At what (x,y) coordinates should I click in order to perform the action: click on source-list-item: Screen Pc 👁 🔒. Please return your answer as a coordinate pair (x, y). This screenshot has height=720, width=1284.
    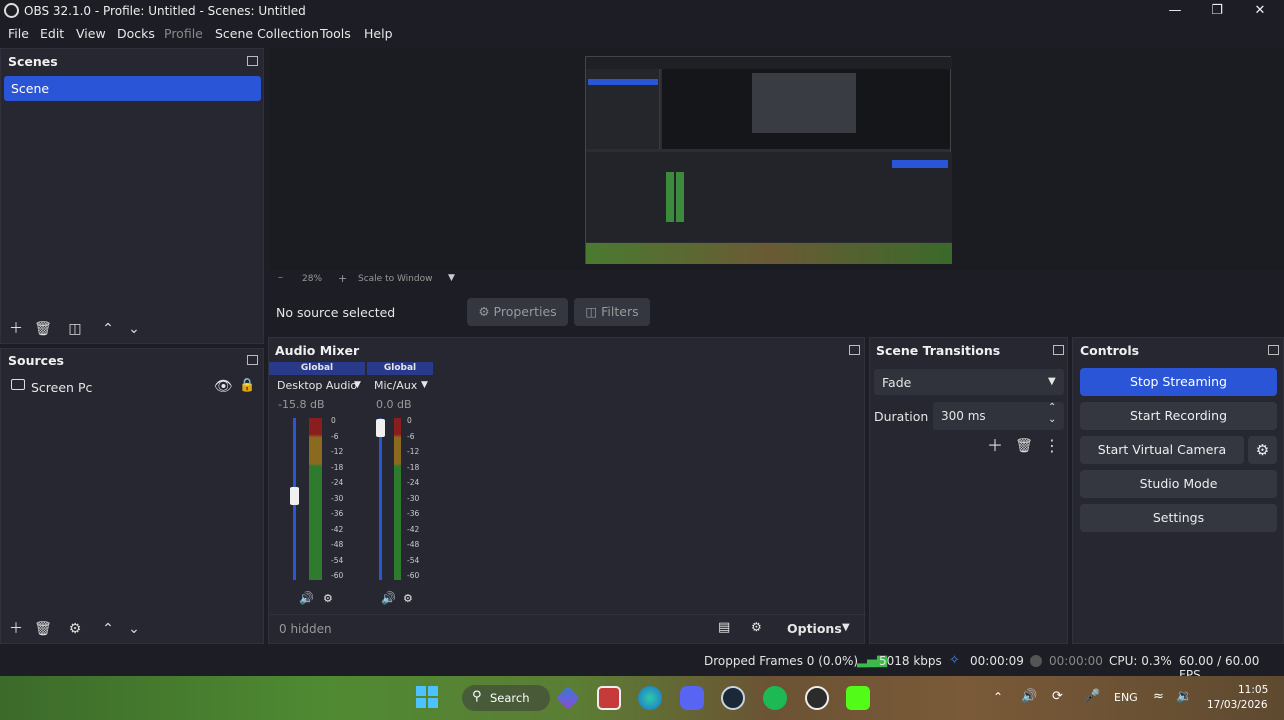
    Looking at the image, I should click on (134, 388).